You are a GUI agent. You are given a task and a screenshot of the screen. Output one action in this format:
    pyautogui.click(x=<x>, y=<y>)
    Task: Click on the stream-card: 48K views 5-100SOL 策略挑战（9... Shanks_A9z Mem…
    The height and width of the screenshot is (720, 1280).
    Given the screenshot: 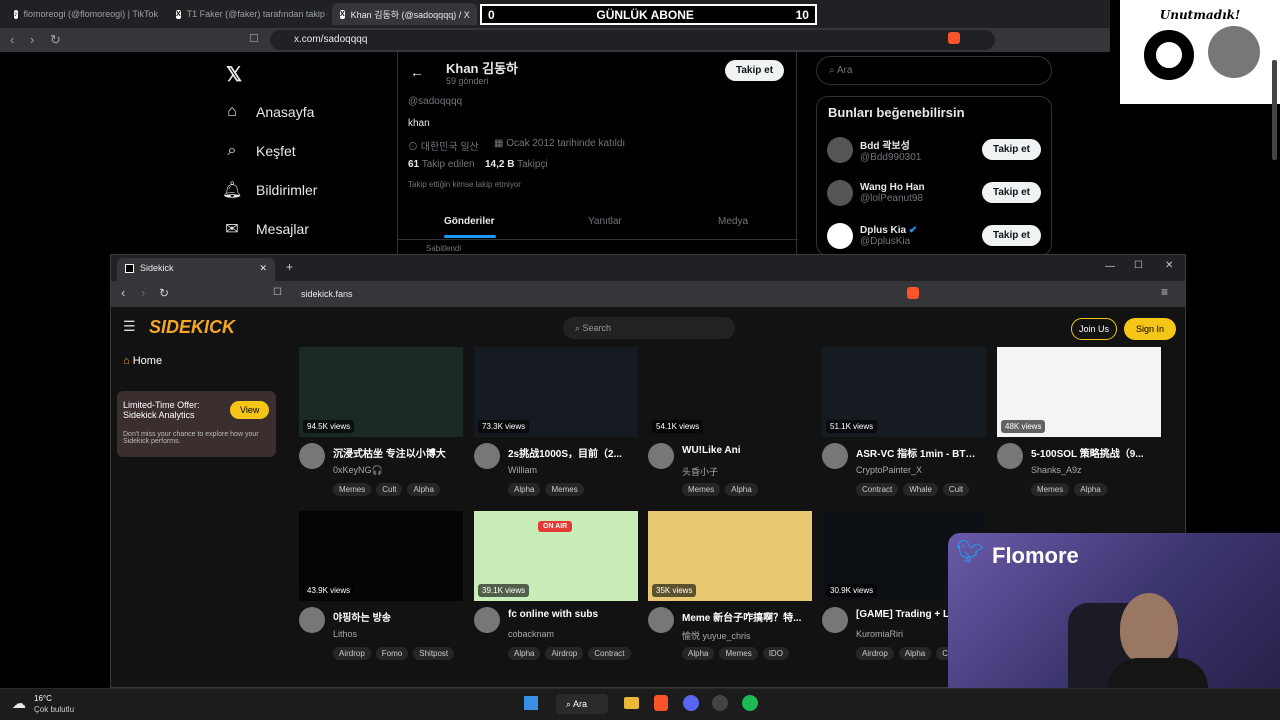 What is the action you would take?
    pyautogui.click(x=1079, y=421)
    